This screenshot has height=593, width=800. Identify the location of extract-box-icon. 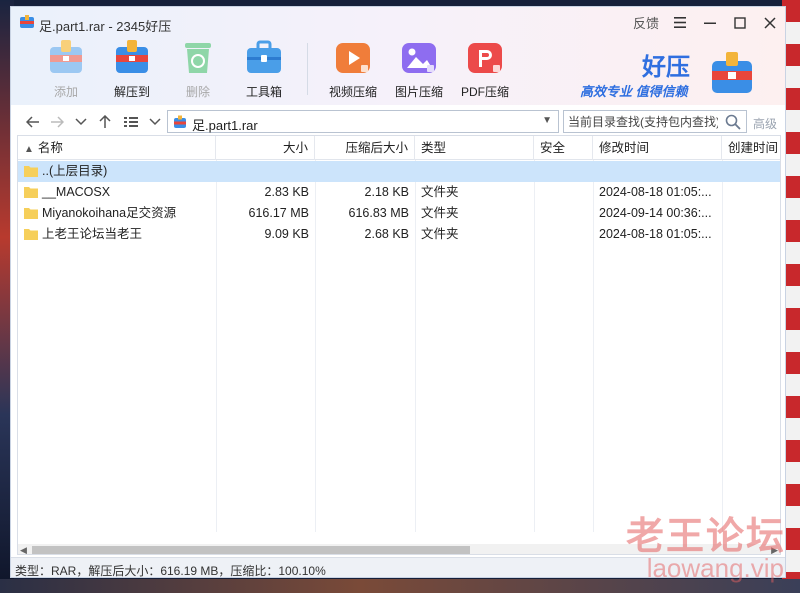
(132, 56).